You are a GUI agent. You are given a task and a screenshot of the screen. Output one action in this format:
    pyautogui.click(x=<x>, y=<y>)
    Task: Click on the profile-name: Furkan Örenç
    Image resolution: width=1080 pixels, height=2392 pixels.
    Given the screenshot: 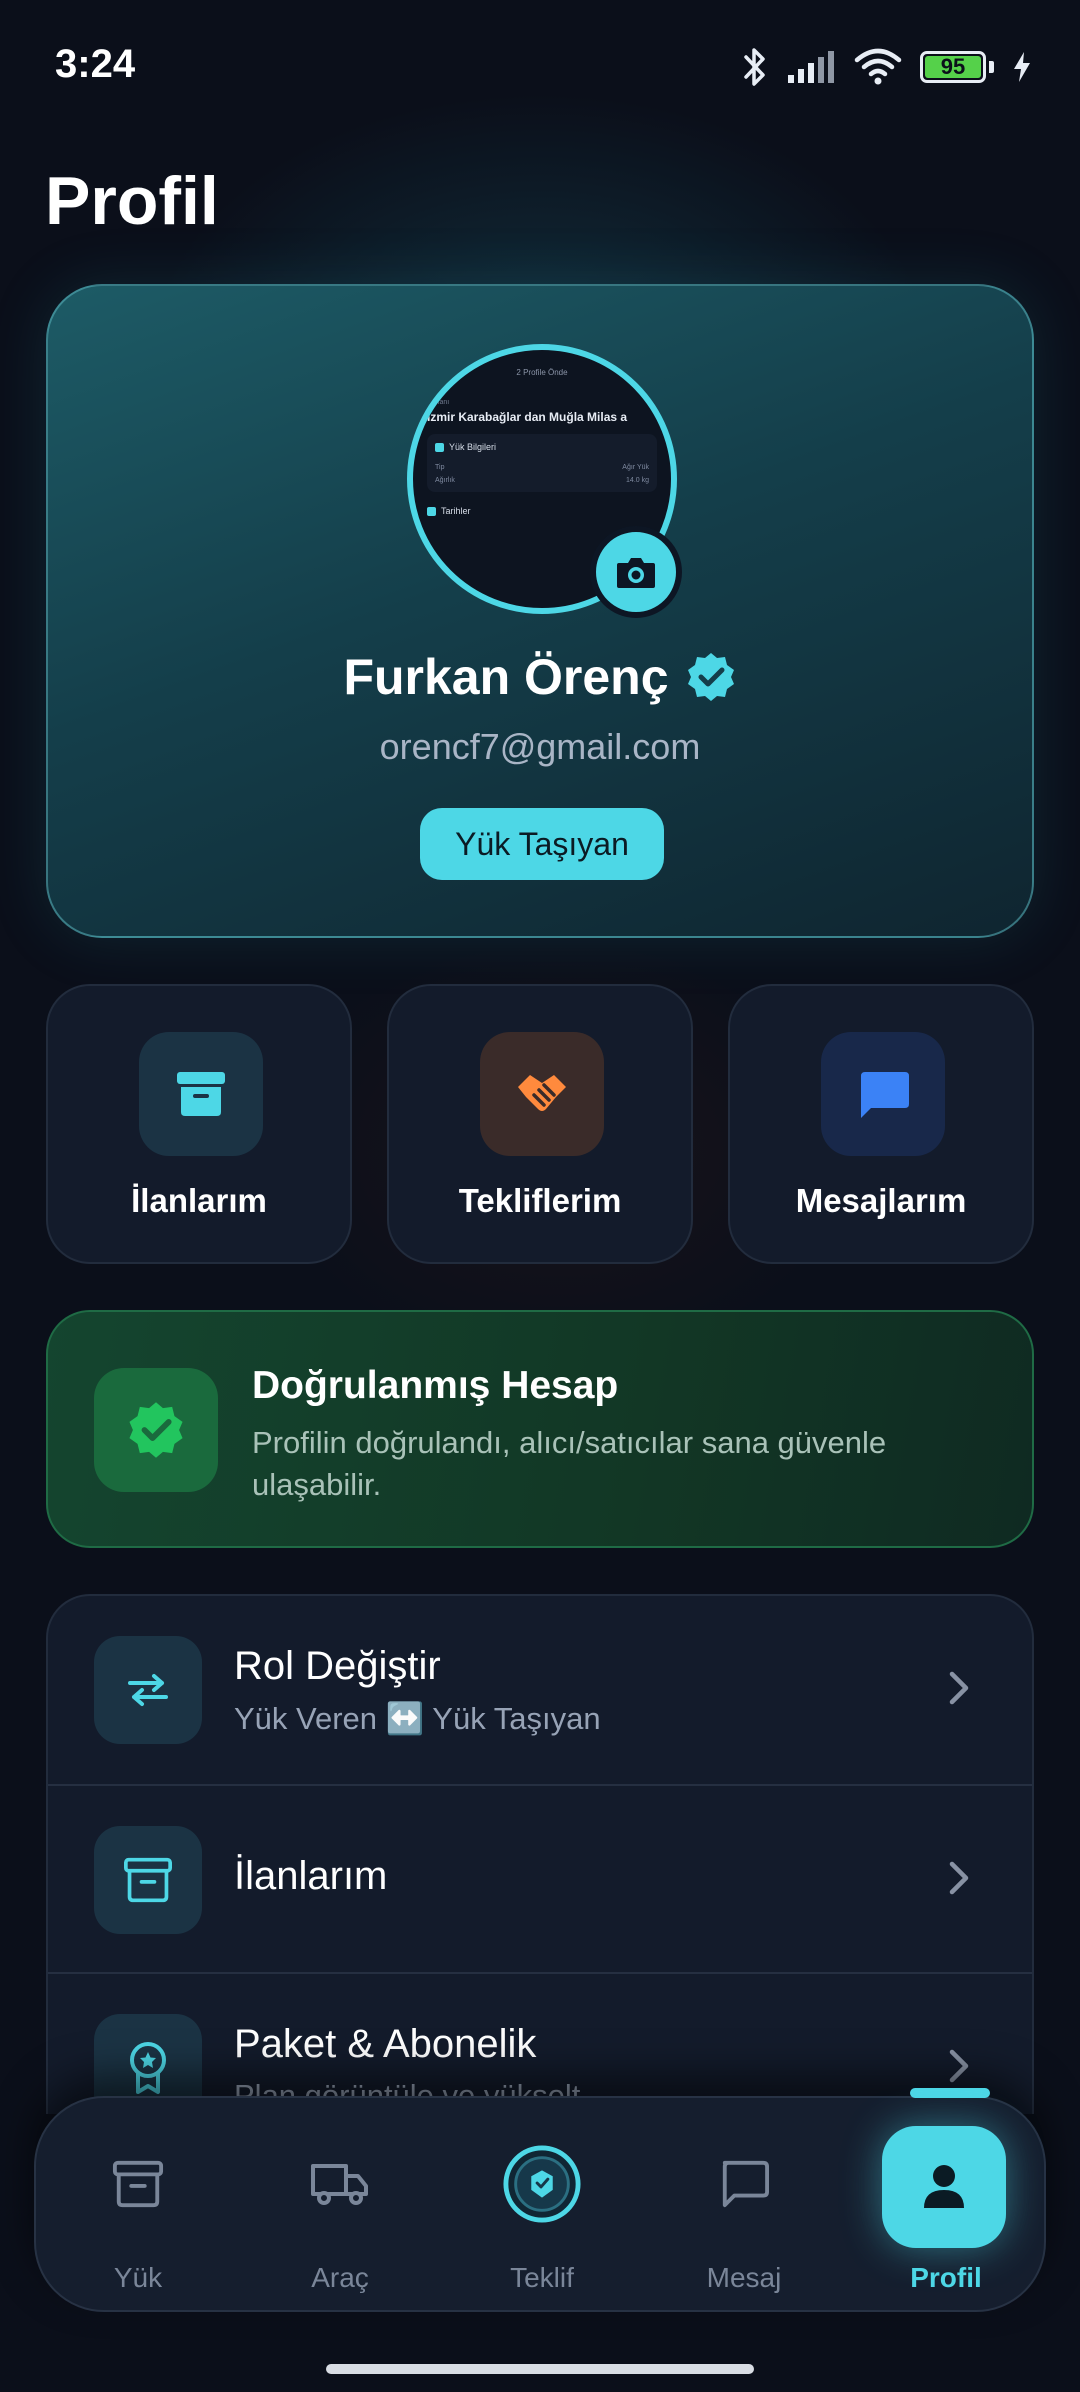 What is the action you would take?
    pyautogui.click(x=506, y=677)
    